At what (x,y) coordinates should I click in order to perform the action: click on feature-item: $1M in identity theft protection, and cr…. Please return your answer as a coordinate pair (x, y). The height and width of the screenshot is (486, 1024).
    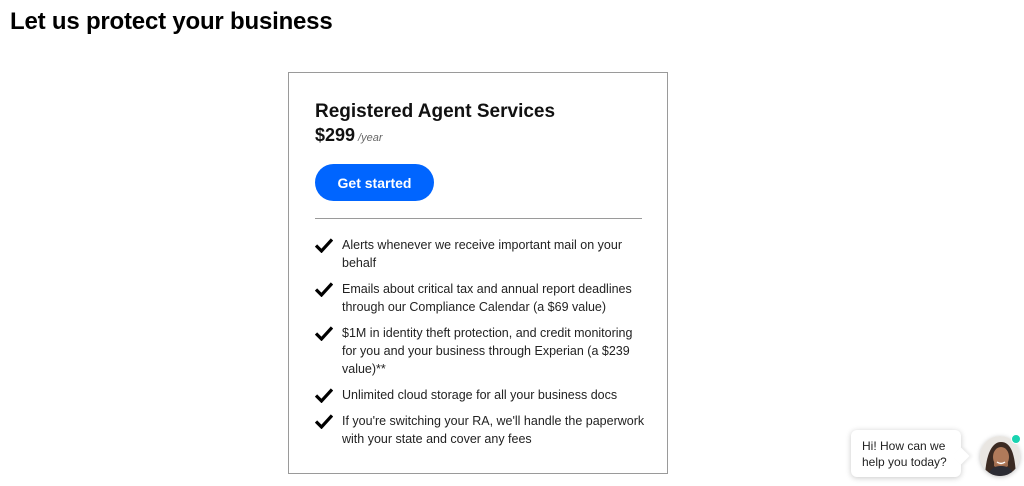
    Looking at the image, I should click on (480, 351).